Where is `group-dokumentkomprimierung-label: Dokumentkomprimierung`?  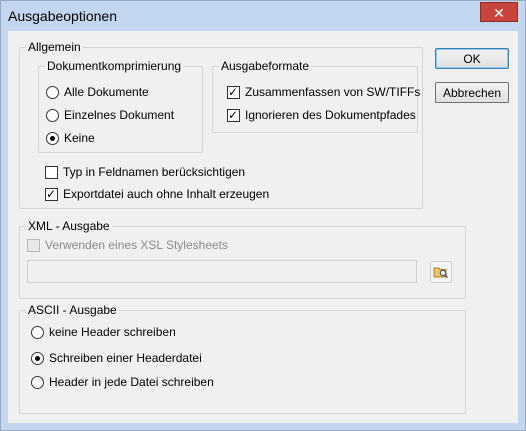 group-dokumentkomprimierung-label: Dokumentkomprimierung is located at coordinates (114, 66).